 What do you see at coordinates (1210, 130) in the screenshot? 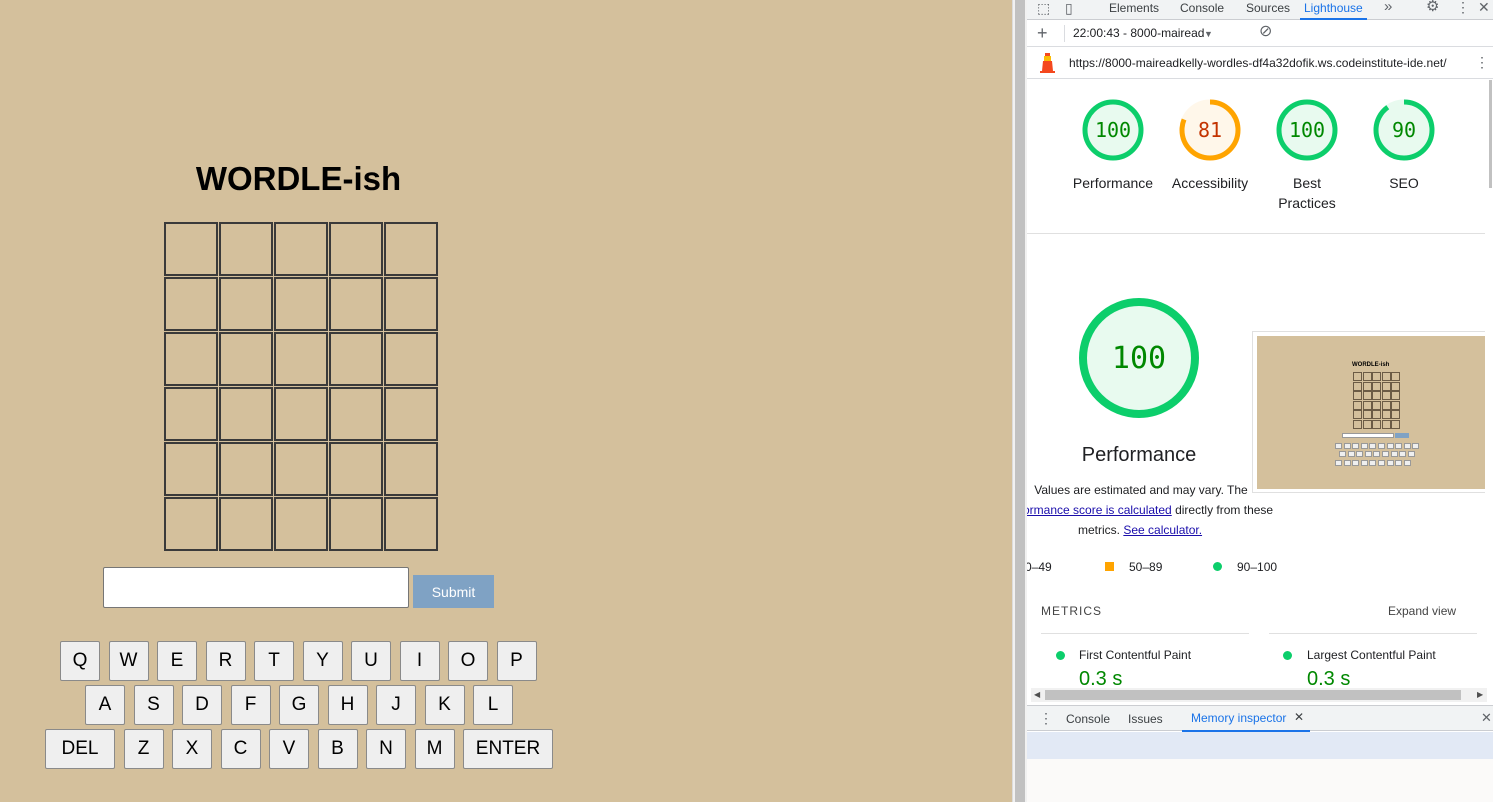
I see `score-gauge-accessibility: 81` at bounding box center [1210, 130].